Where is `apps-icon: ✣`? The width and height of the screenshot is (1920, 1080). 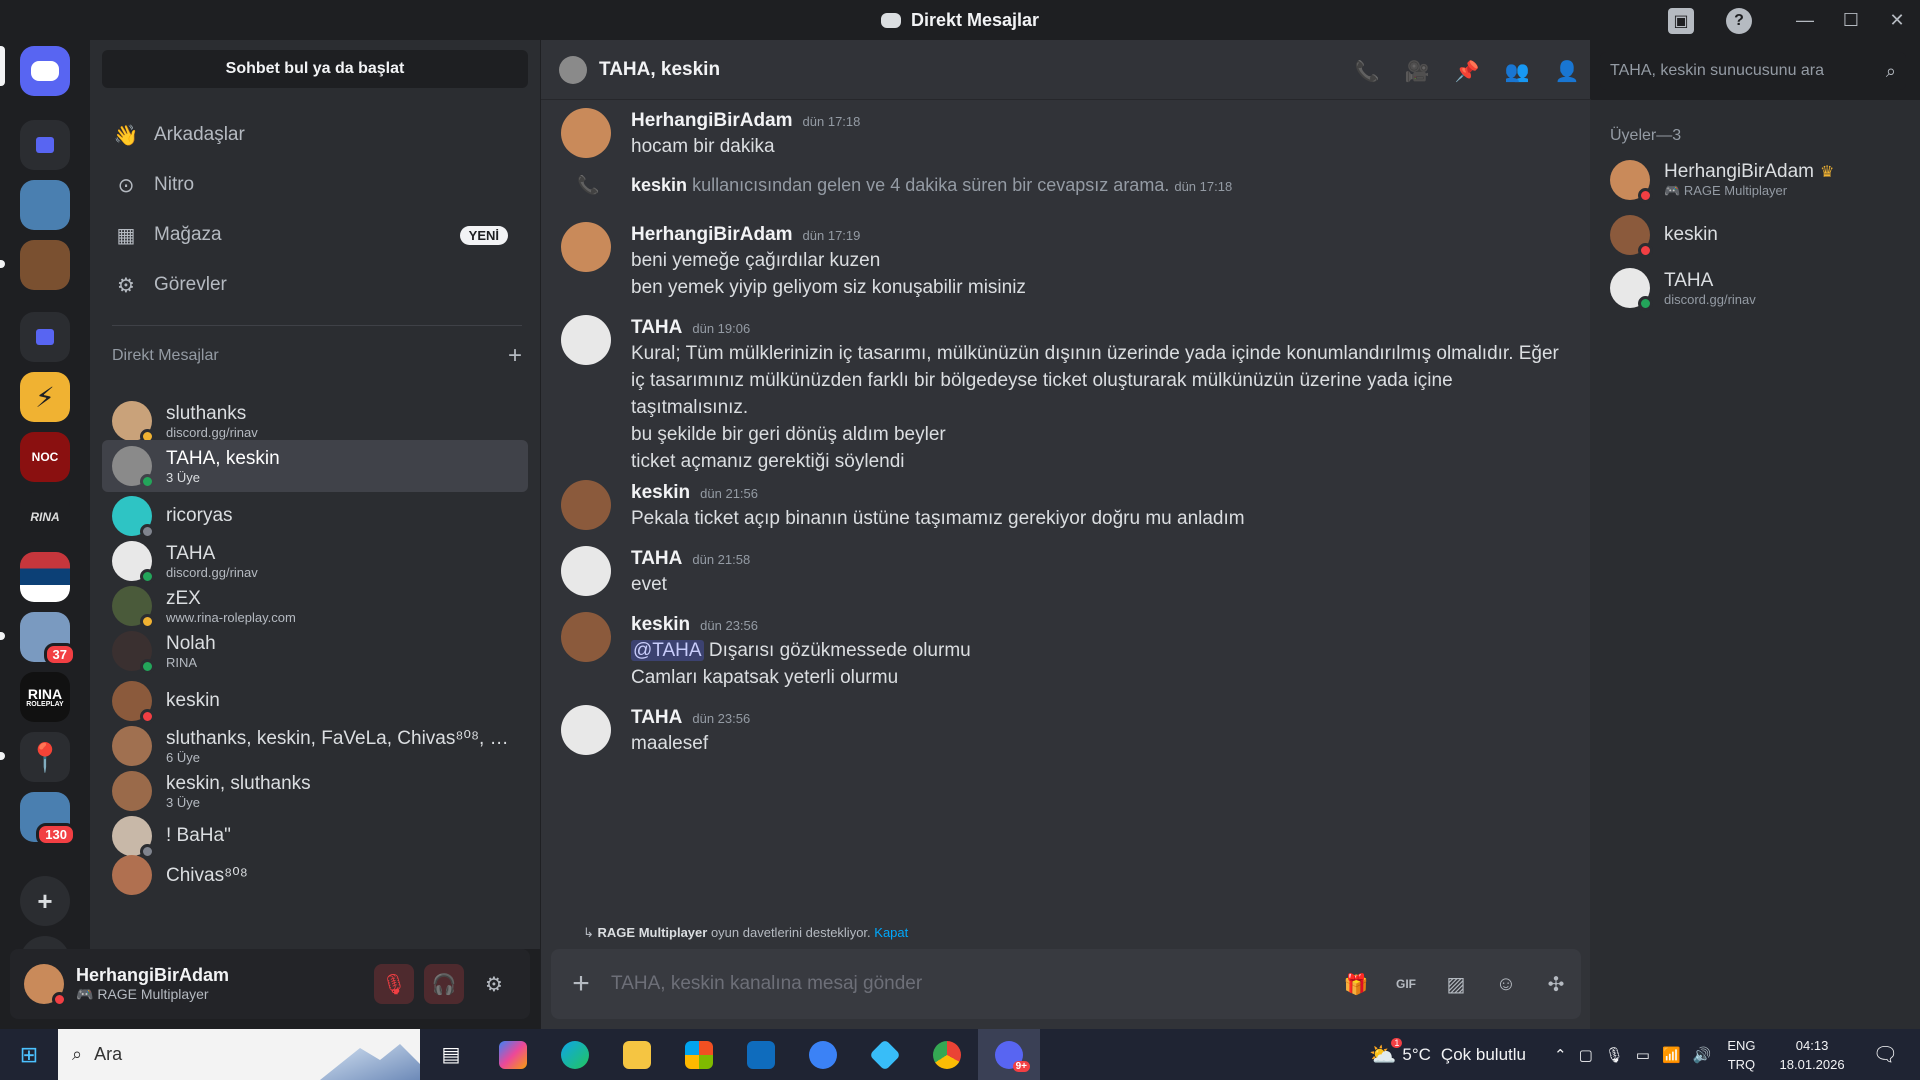 apps-icon: ✣ is located at coordinates (1556, 984).